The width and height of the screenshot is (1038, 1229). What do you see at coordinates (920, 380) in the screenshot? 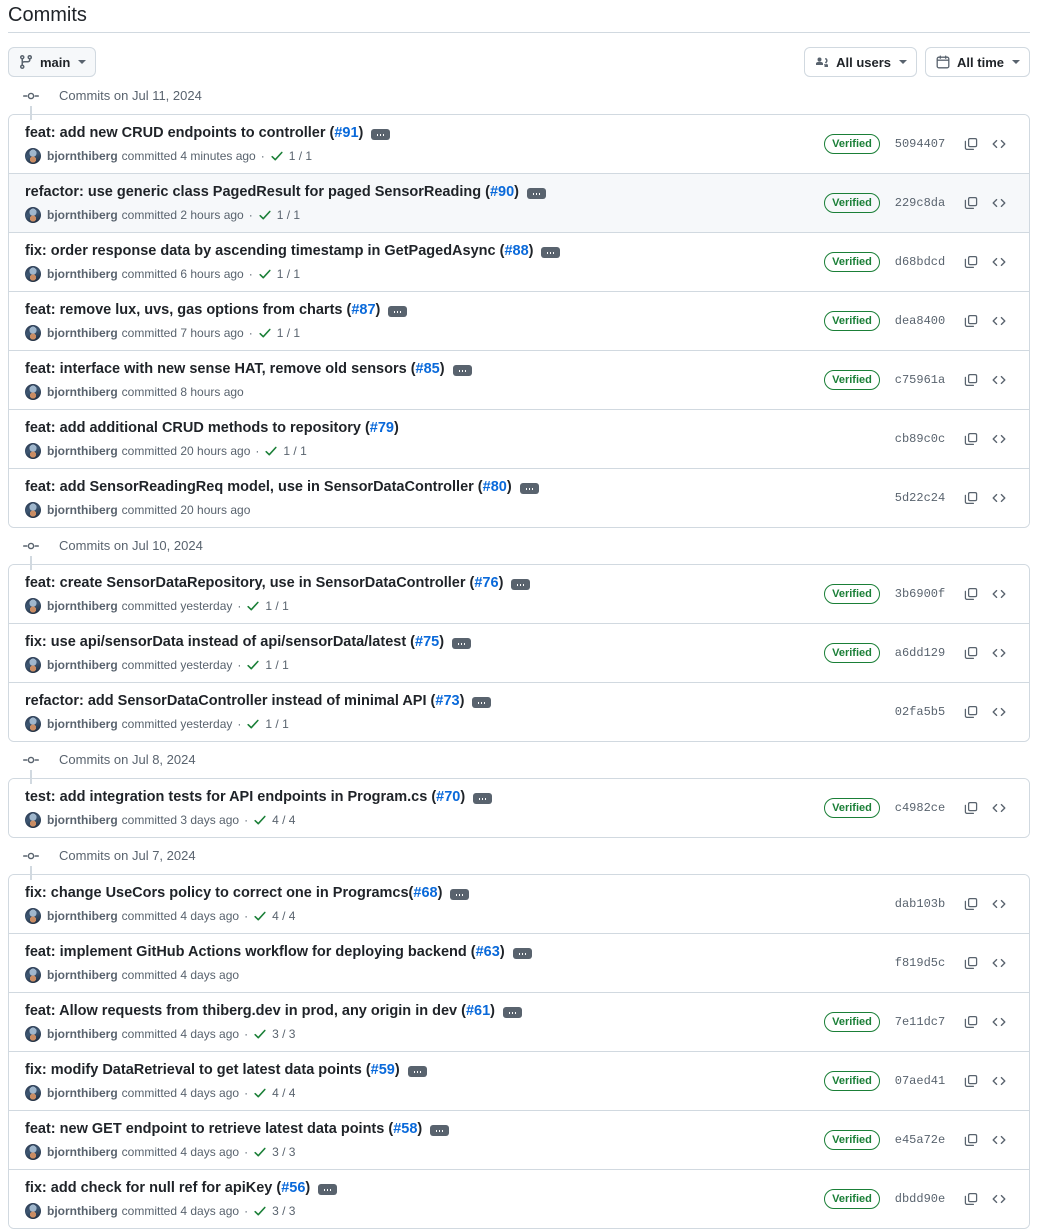
I see `commit-sha: c75961a` at bounding box center [920, 380].